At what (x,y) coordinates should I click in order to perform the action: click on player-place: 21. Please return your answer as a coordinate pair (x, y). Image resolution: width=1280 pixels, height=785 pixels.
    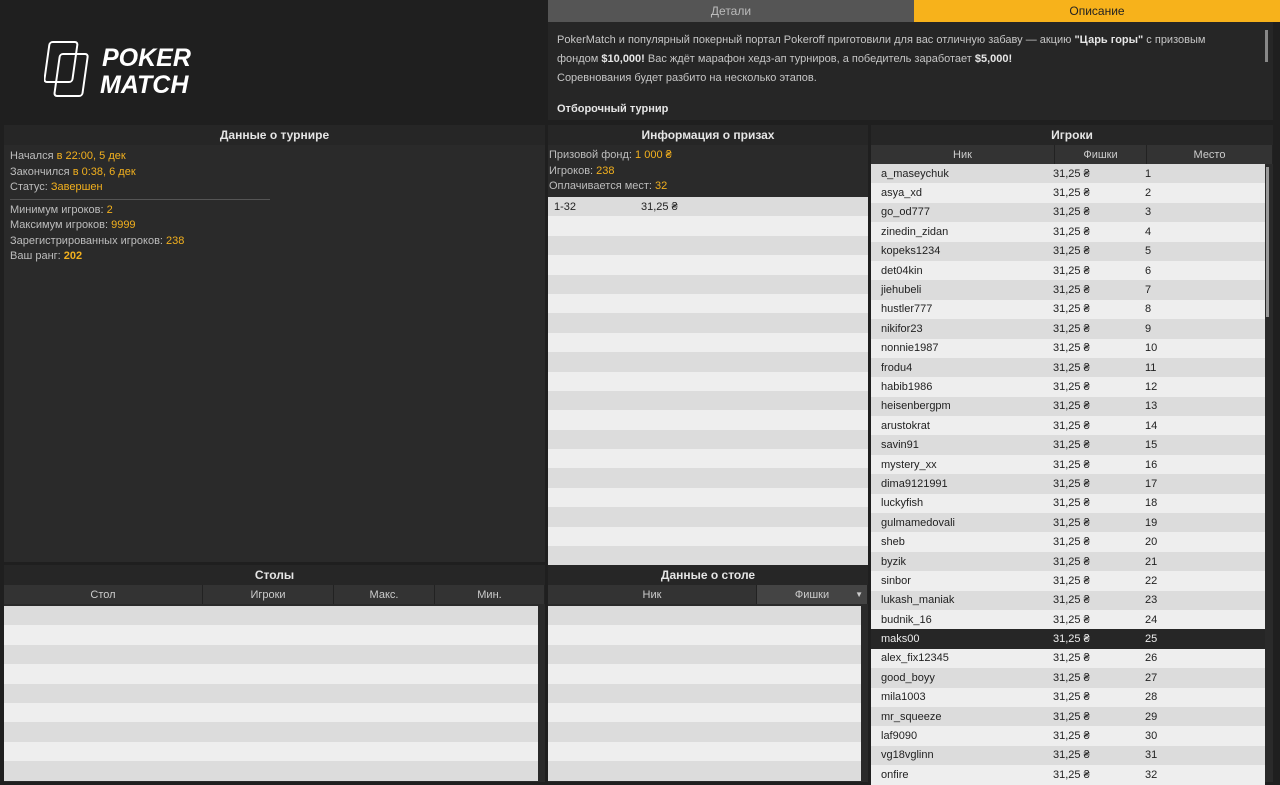
    Looking at the image, I should click on (1151, 561).